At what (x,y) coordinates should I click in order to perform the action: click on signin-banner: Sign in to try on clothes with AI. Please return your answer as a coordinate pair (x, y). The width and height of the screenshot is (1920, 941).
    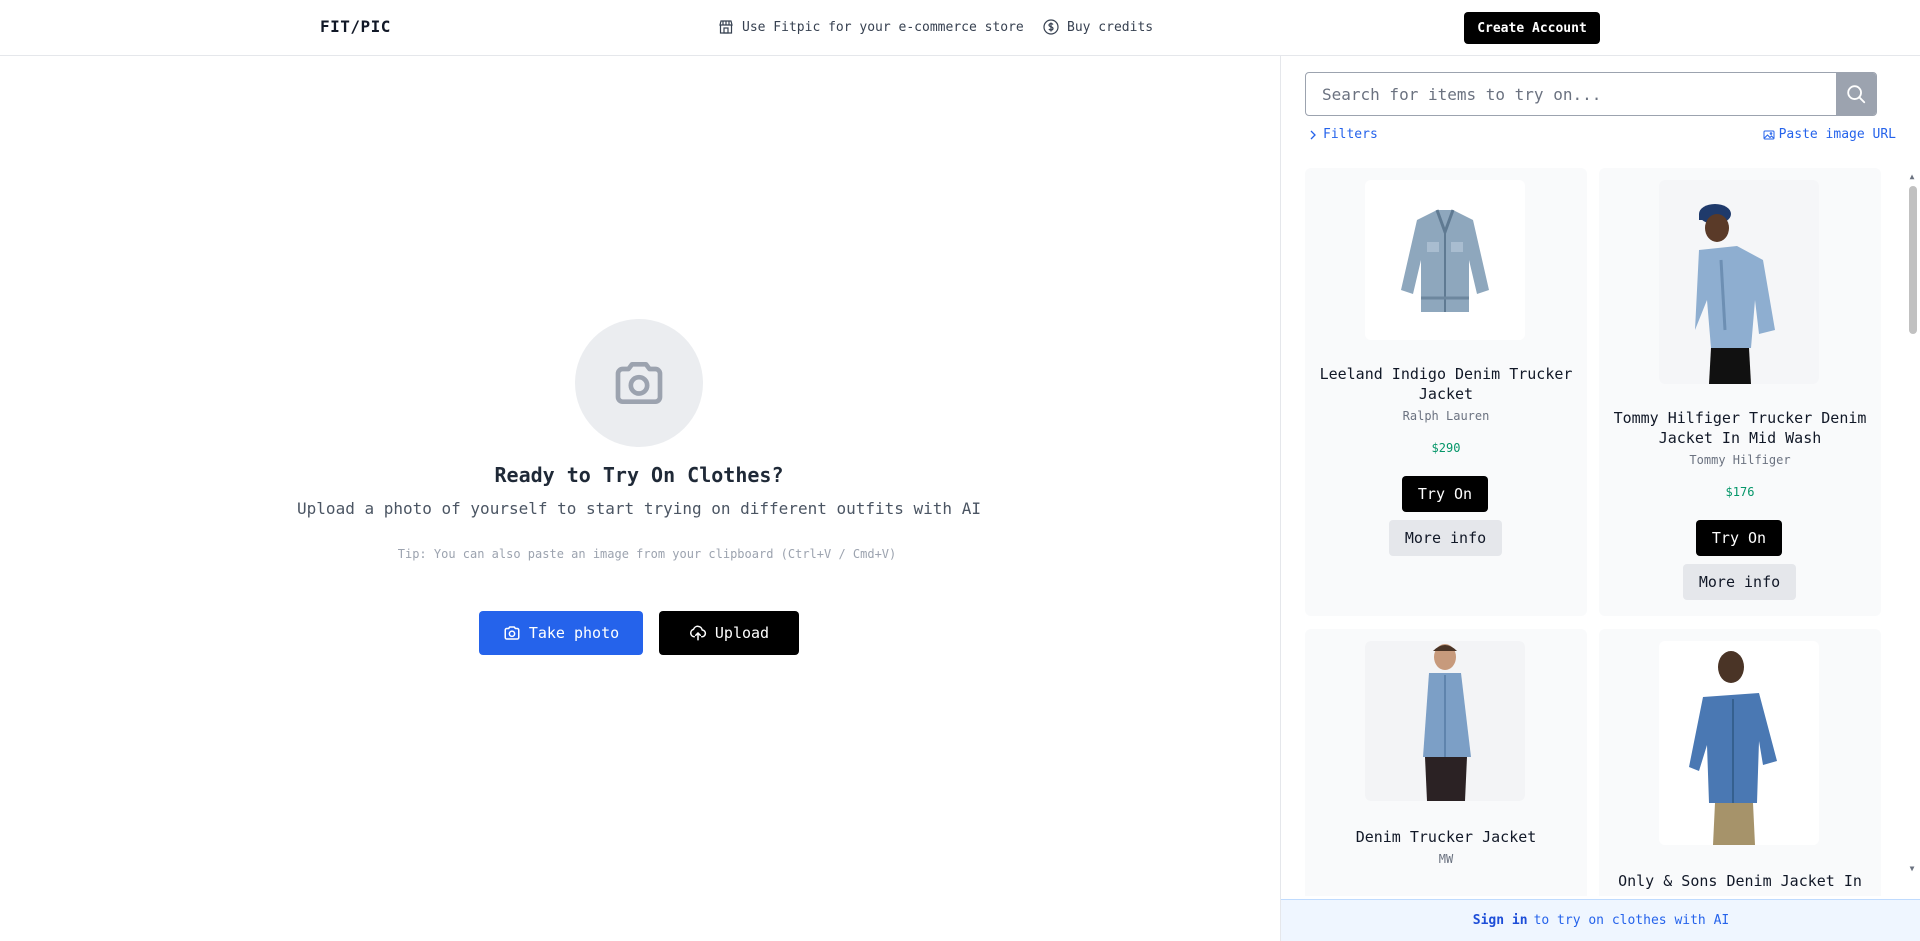
    Looking at the image, I should click on (1600, 920).